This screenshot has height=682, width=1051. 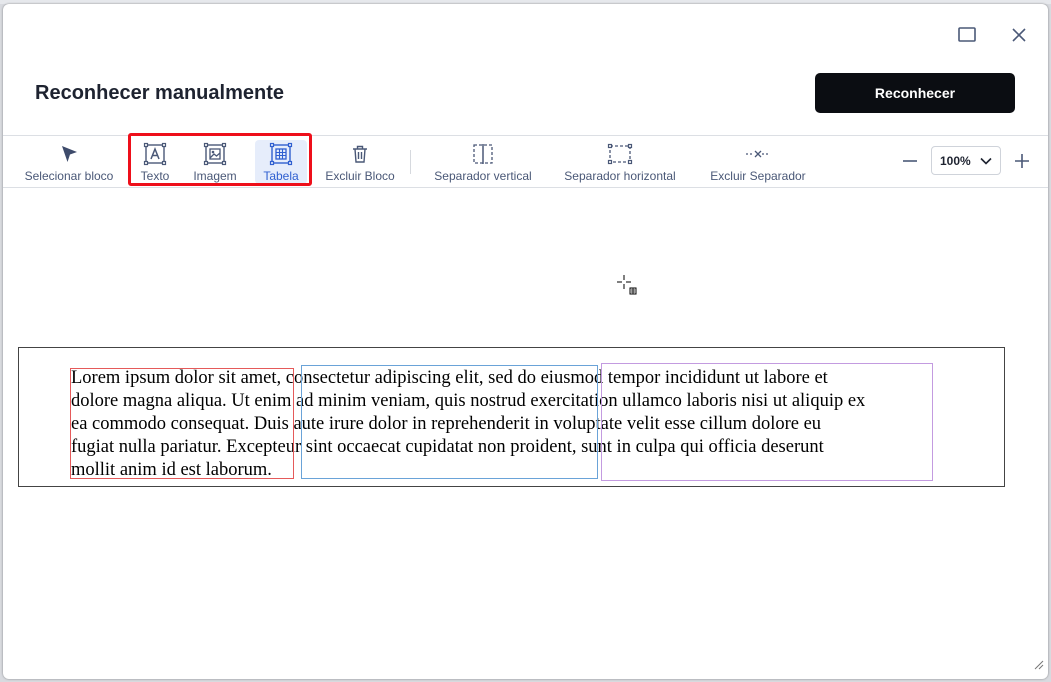 What do you see at coordinates (449, 422) in the screenshot?
I see `recognition-block-blue` at bounding box center [449, 422].